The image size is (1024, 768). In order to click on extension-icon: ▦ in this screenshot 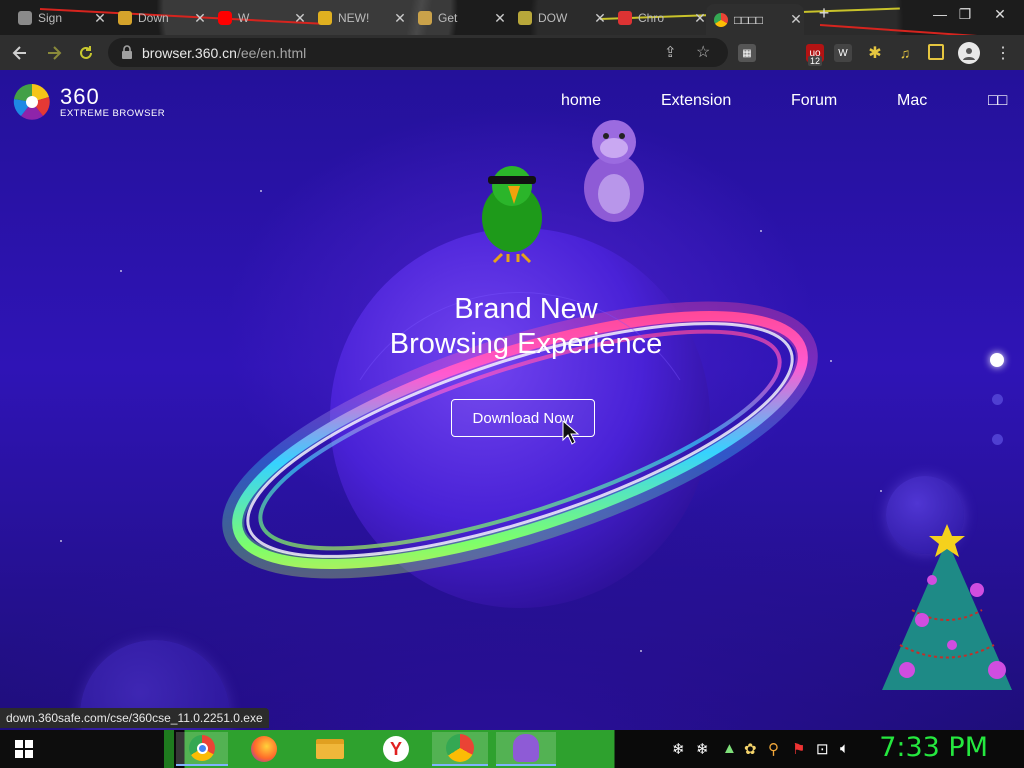, I will do `click(747, 53)`.